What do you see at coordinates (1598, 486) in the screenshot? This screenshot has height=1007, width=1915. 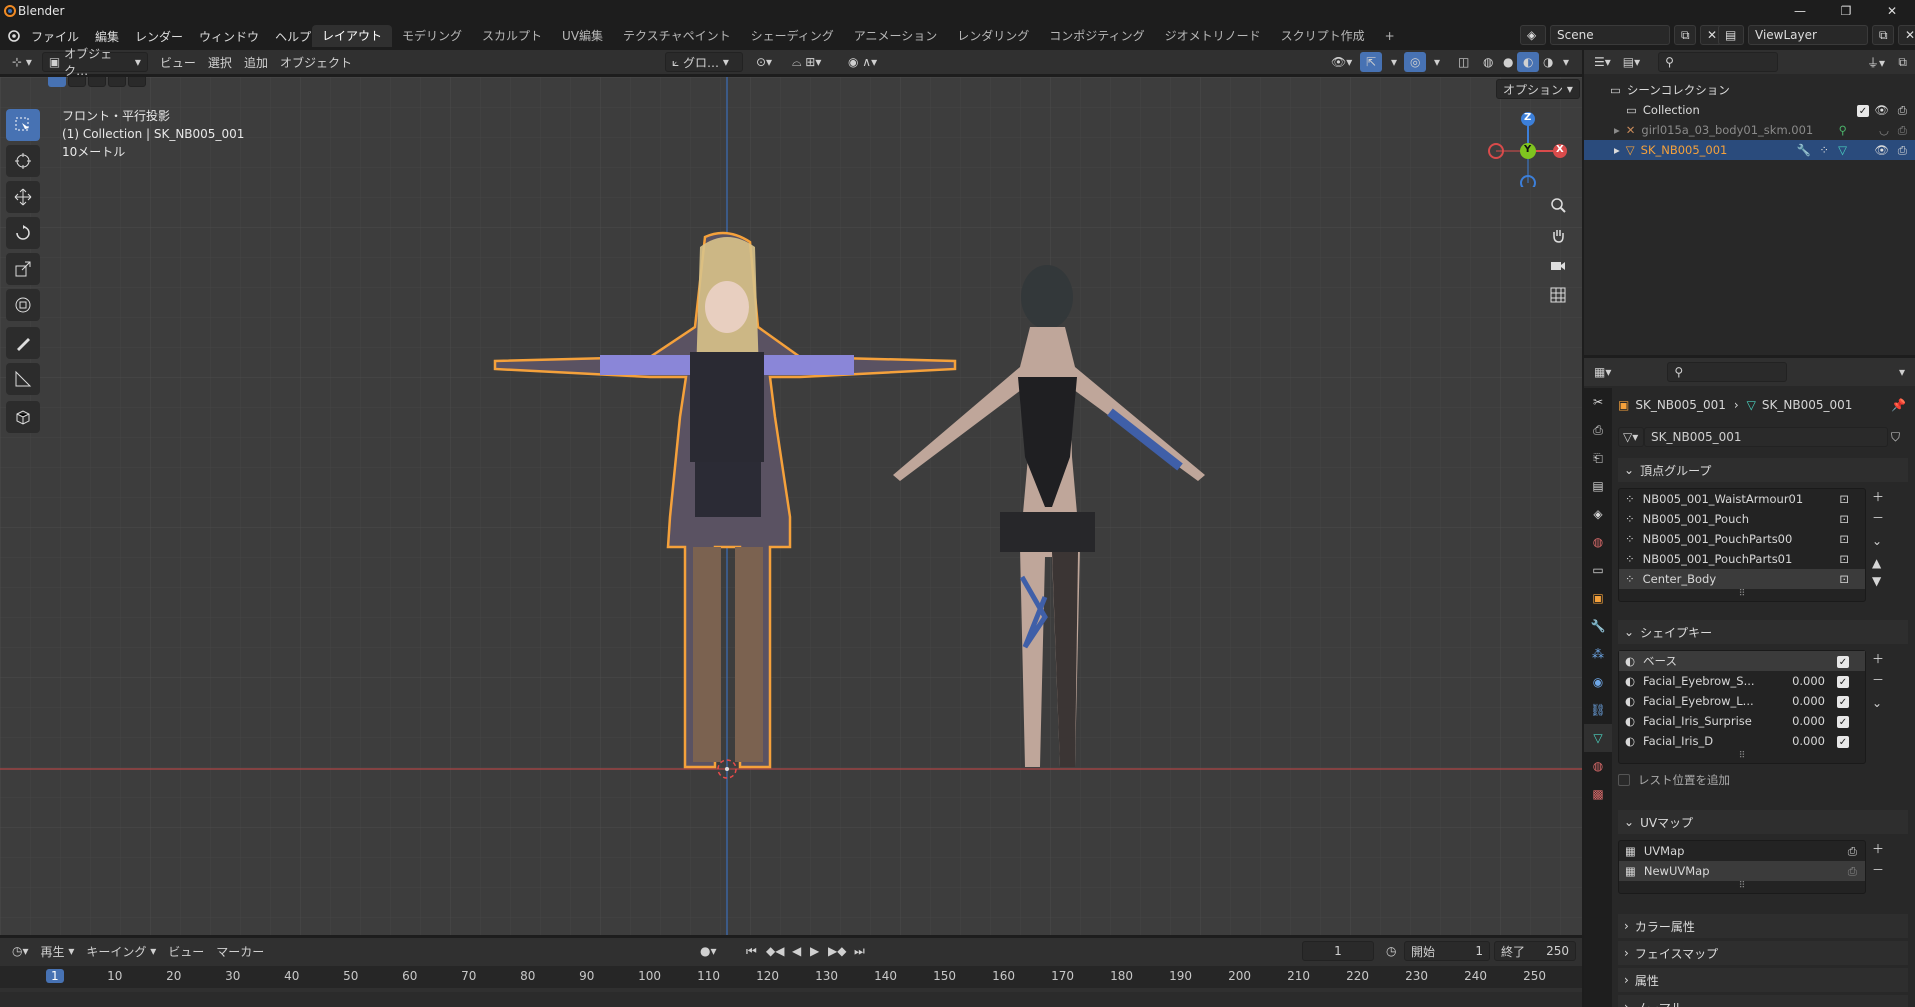 I see `view-layer-tab-icon: ▤` at bounding box center [1598, 486].